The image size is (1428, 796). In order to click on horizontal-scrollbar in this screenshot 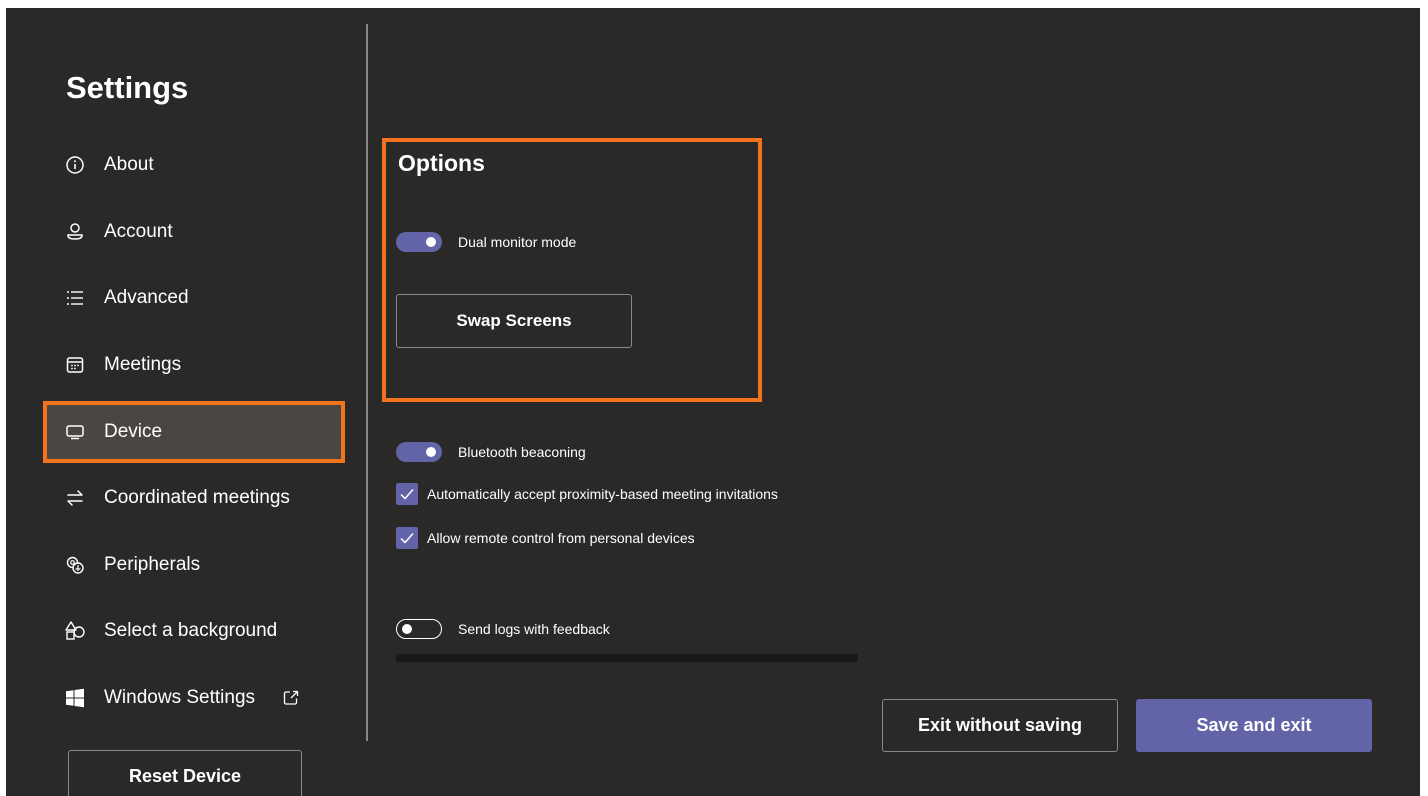, I will do `click(627, 658)`.